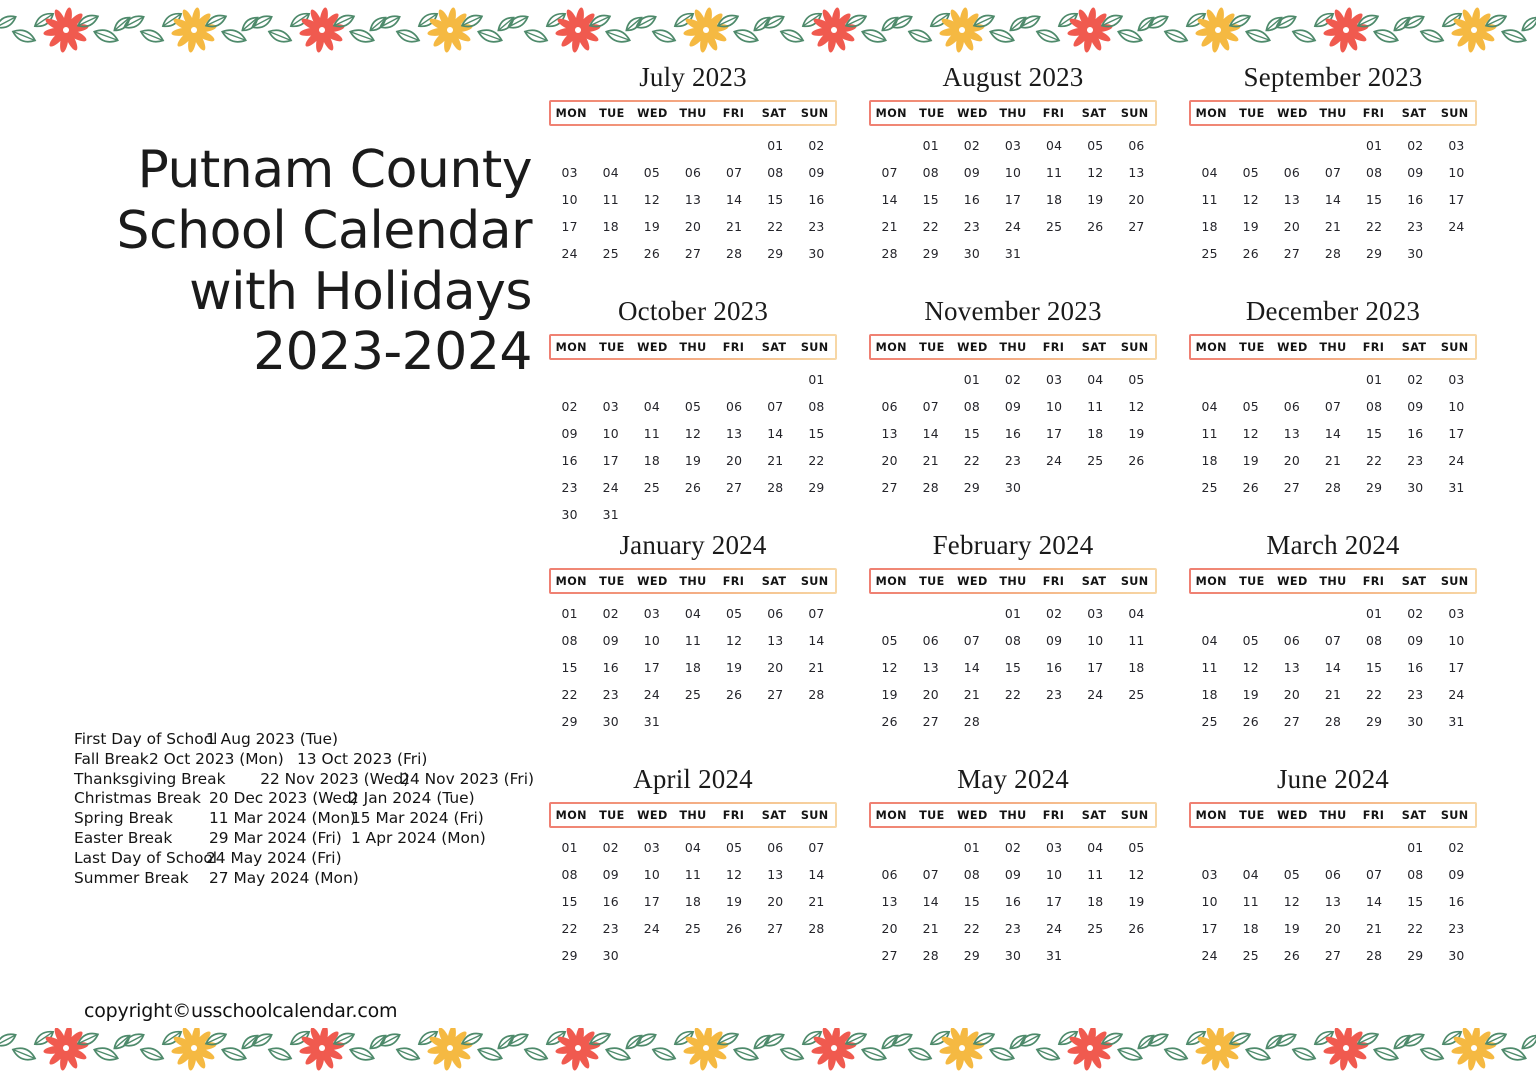 Image resolution: width=1536 pixels, height=1086 pixels. I want to click on day-cell: 08, so click(971, 406).